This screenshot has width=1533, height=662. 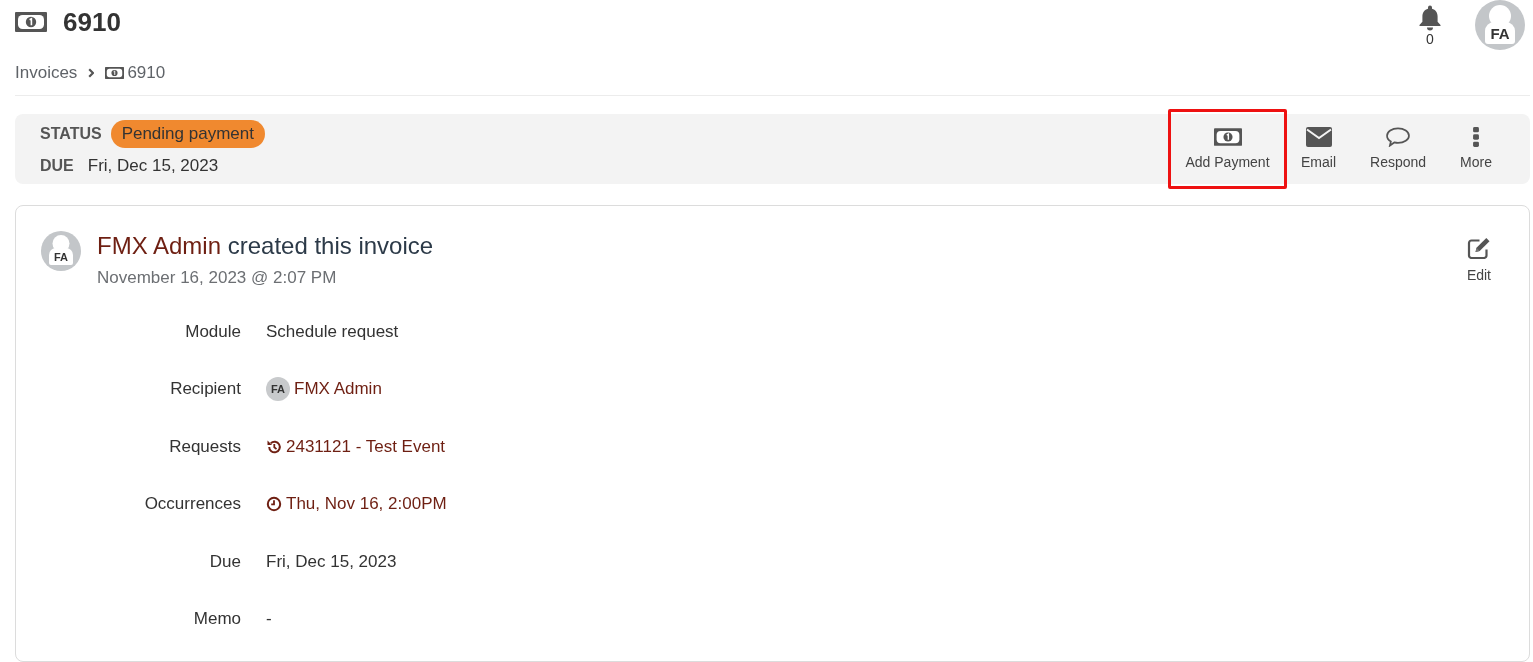 What do you see at coordinates (146, 73) in the screenshot?
I see `breadcrumb-current: 6910` at bounding box center [146, 73].